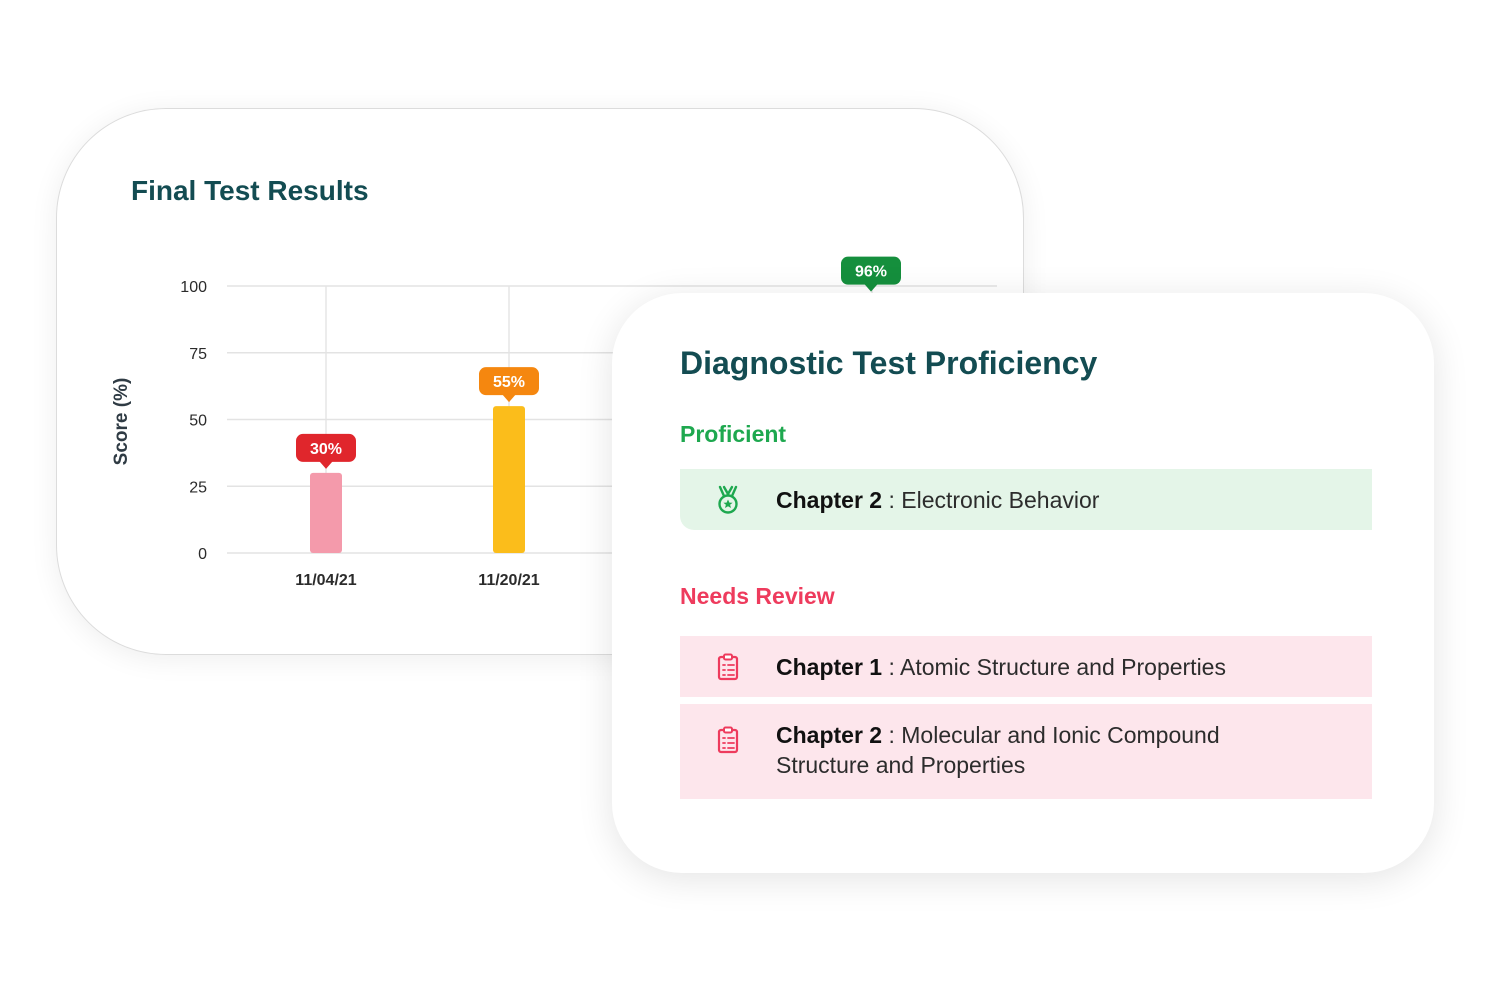 The image size is (1500, 1000). I want to click on data-label: 30%, so click(326, 449).